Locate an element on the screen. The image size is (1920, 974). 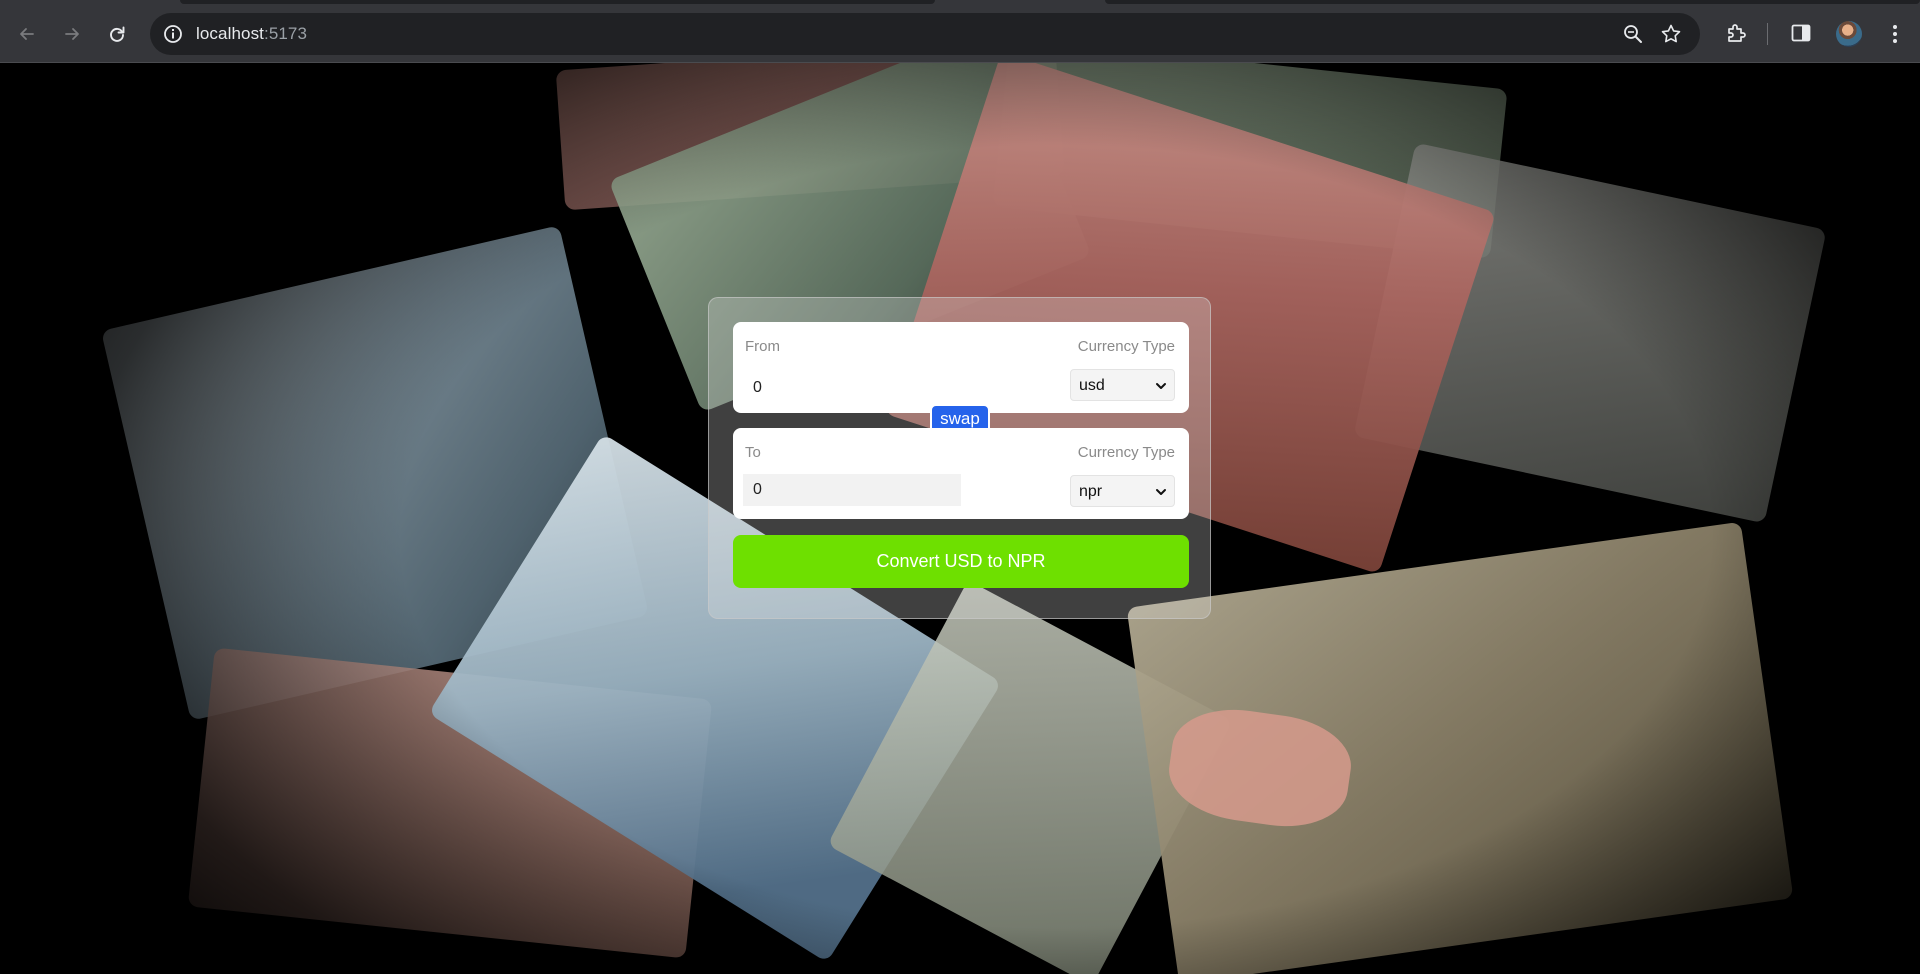
back-button is located at coordinates (27, 34).